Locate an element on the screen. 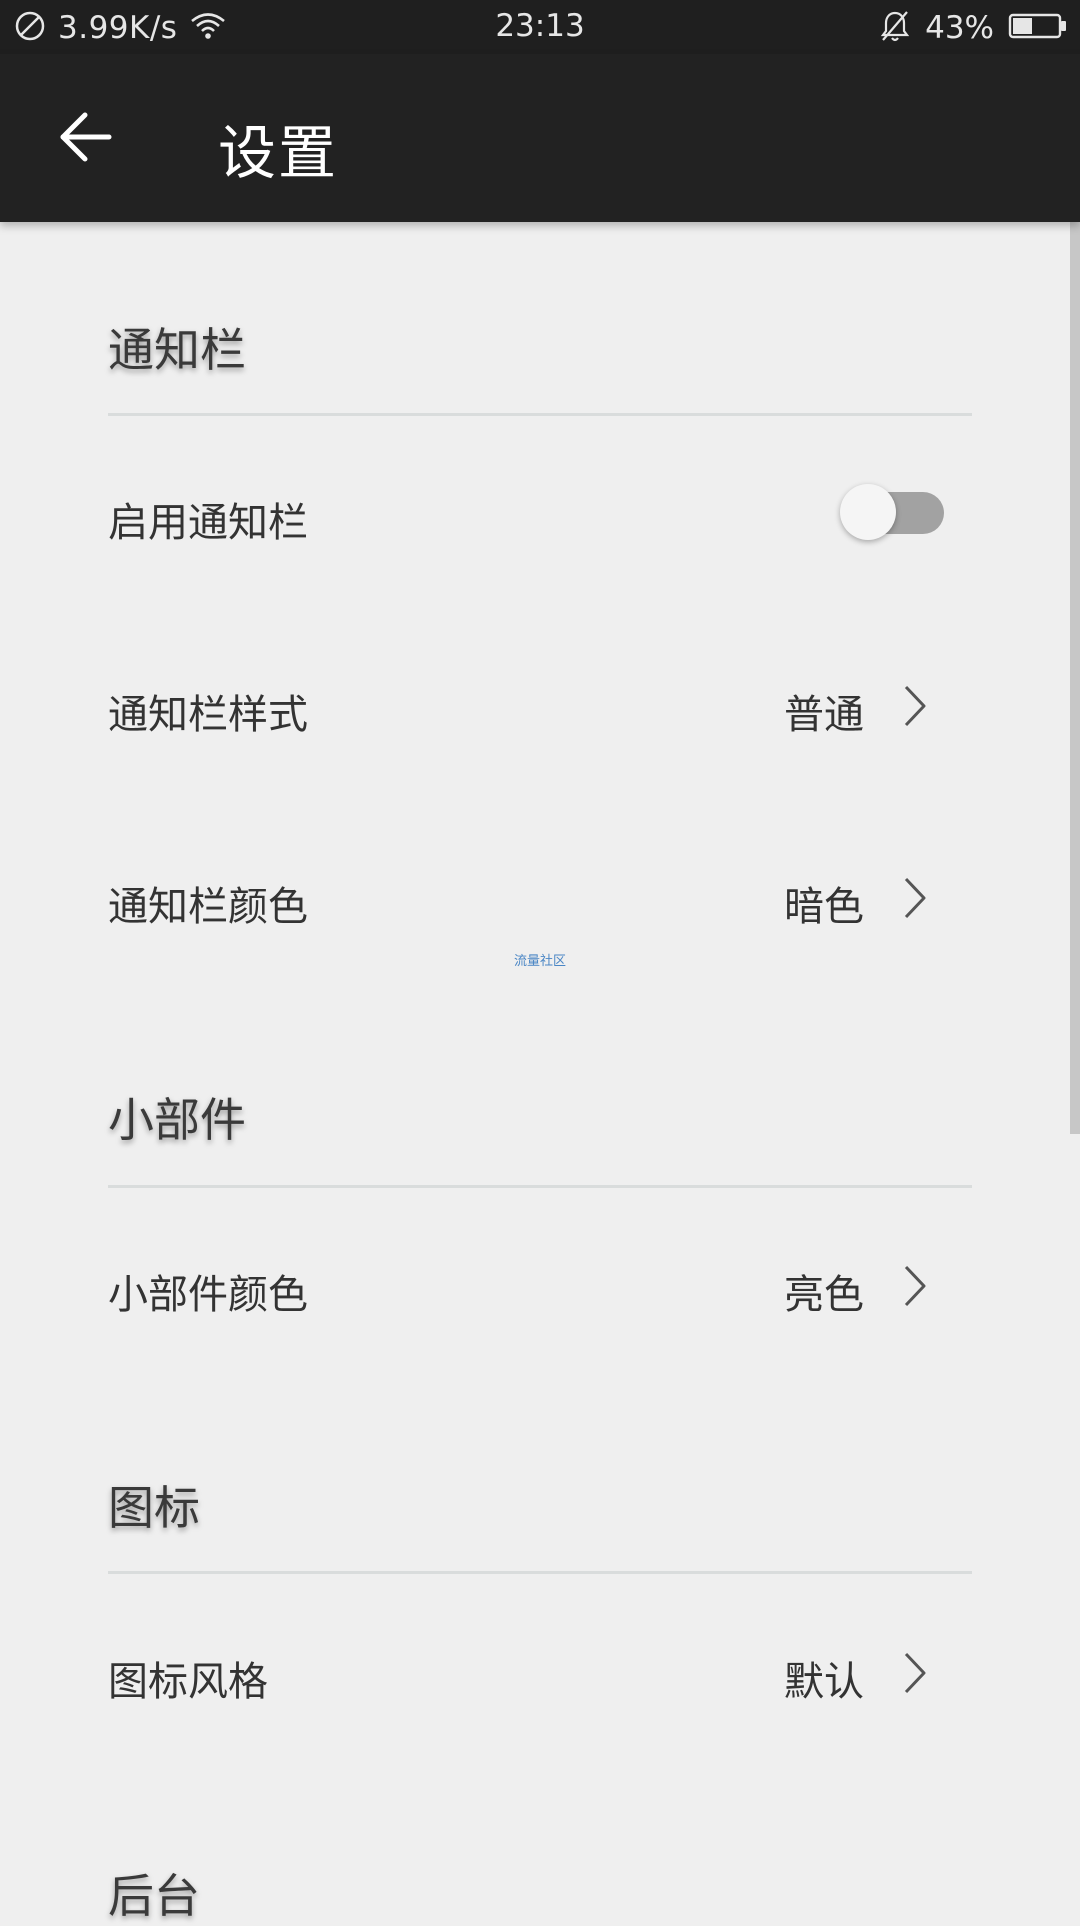 The width and height of the screenshot is (1080, 1926). setting-value: 暗色 is located at coordinates (824, 907).